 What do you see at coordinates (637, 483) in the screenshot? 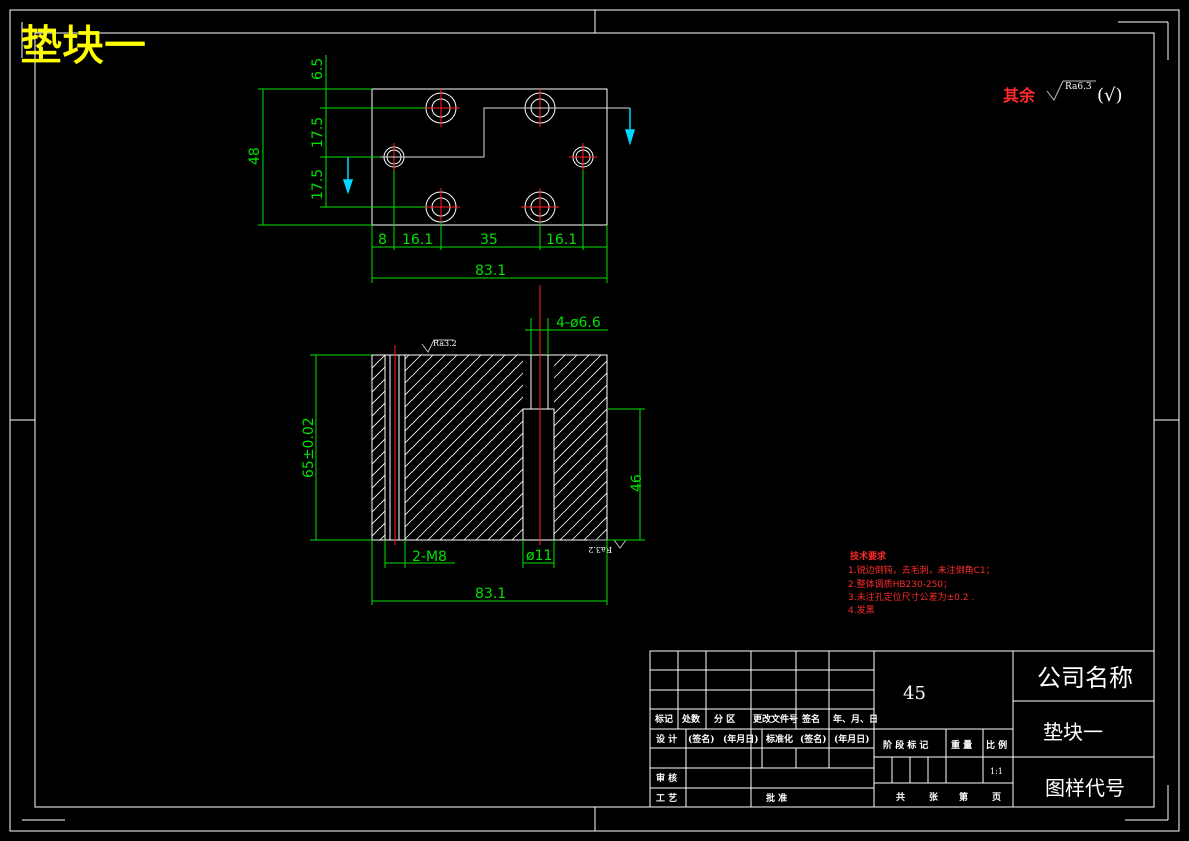
I see `dim-counterbore-depth-46: 46` at bounding box center [637, 483].